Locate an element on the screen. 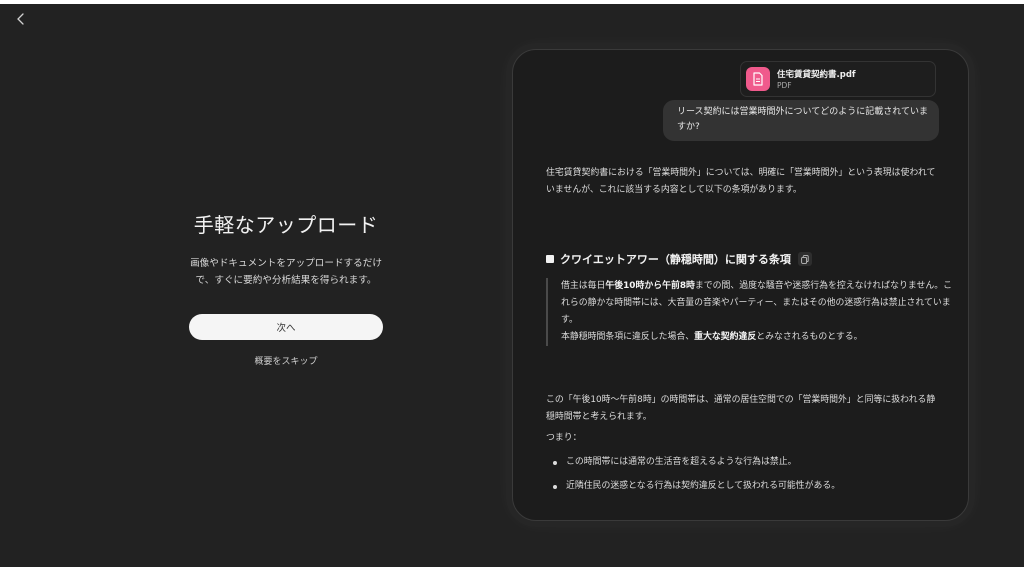  copy-button is located at coordinates (804, 259).